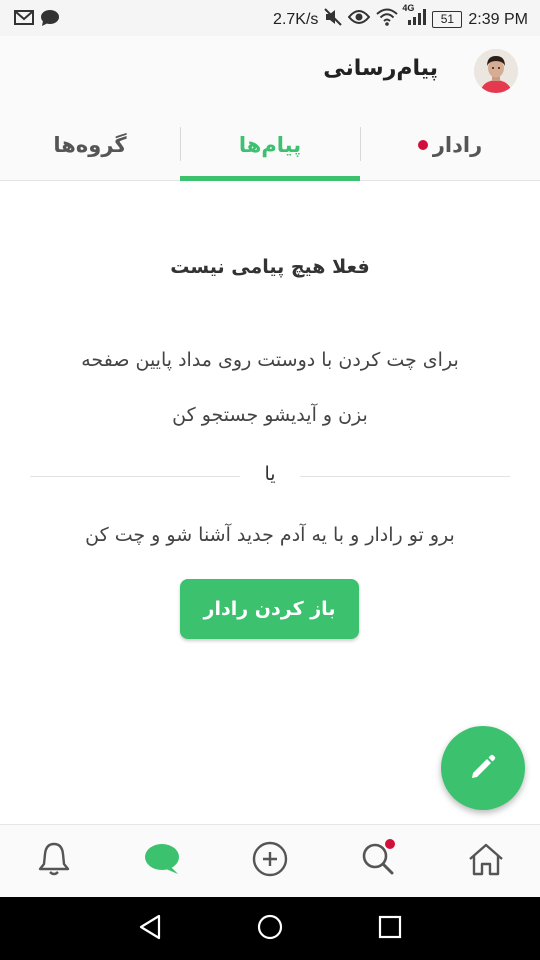 The width and height of the screenshot is (540, 960). I want to click on back-button, so click(150, 929).